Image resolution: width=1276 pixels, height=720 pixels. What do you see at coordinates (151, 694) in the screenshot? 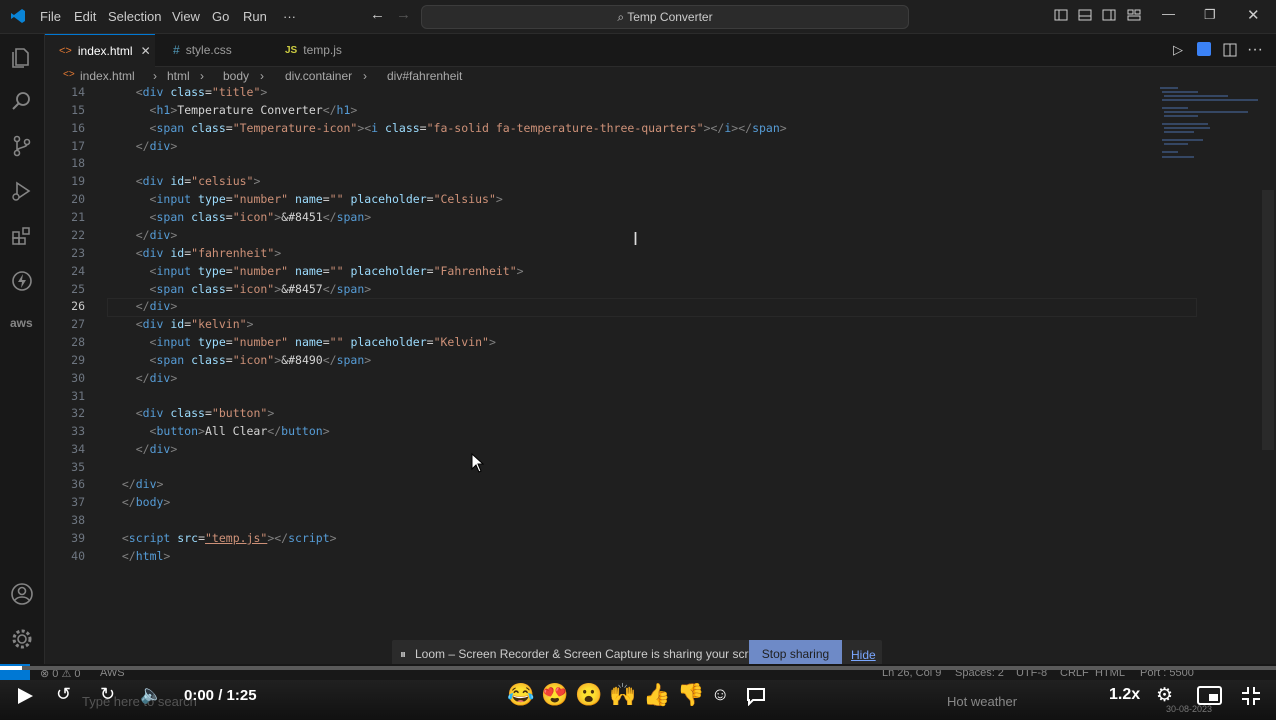
I see `volume-icon: 🔈` at bounding box center [151, 694].